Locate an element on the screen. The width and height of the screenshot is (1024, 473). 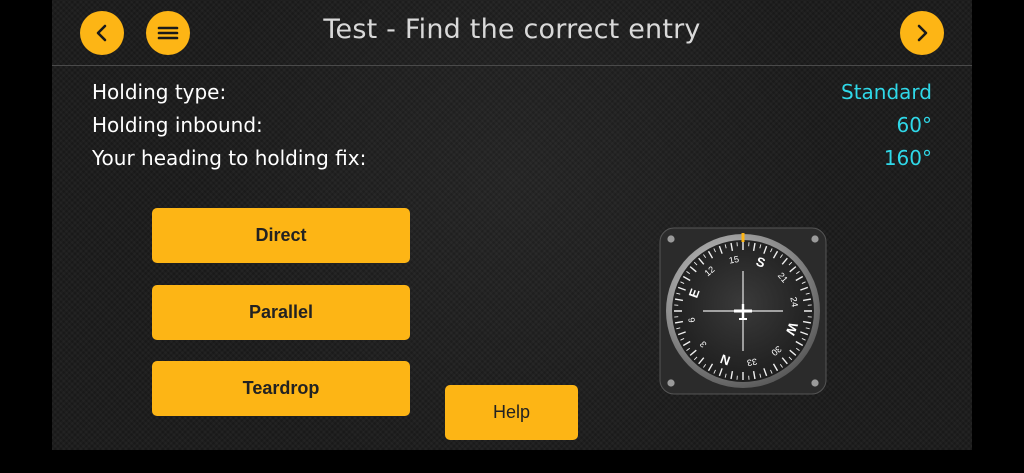
holding-inbound-row: Holding inbound: 60° is located at coordinates (512, 128).